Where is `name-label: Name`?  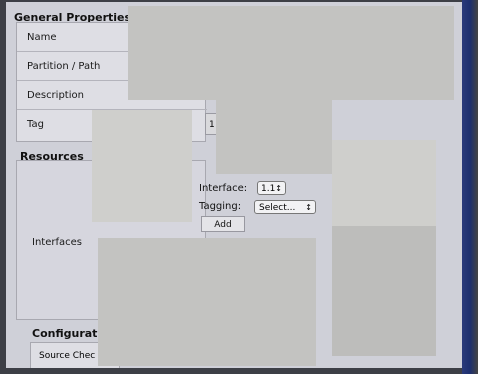
name-label: Name is located at coordinates (42, 37).